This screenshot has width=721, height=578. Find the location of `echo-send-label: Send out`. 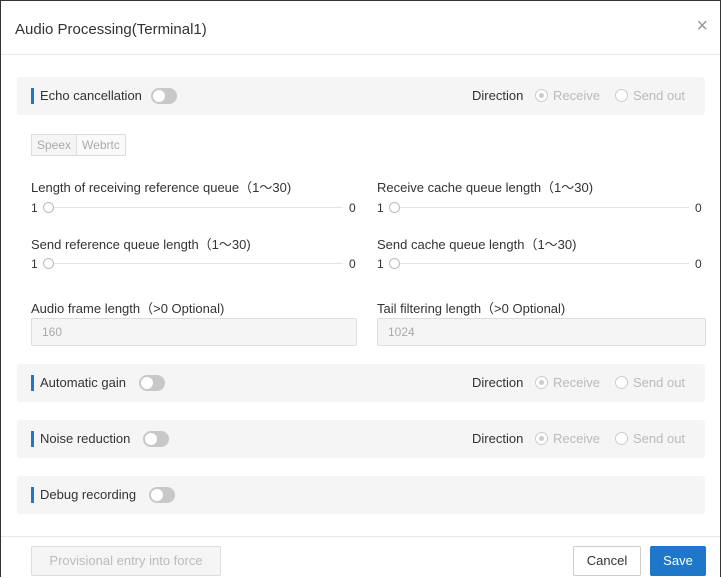

echo-send-label: Send out is located at coordinates (659, 95).